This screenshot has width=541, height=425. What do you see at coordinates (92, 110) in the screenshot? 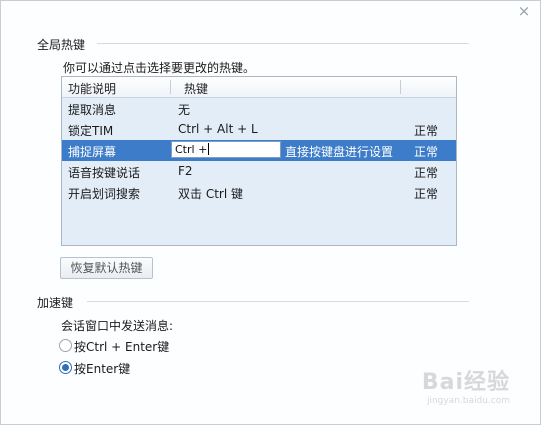
I see `row-function: 提取消息` at bounding box center [92, 110].